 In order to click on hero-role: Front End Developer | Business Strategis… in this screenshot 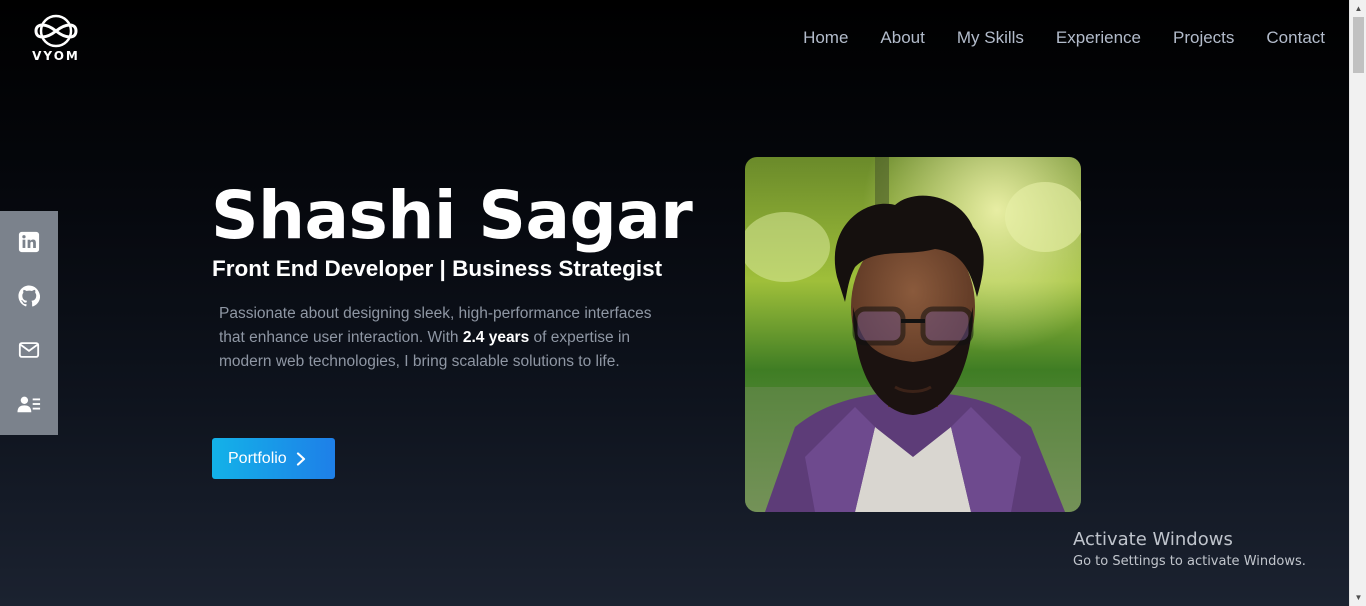, I will do `click(437, 268)`.